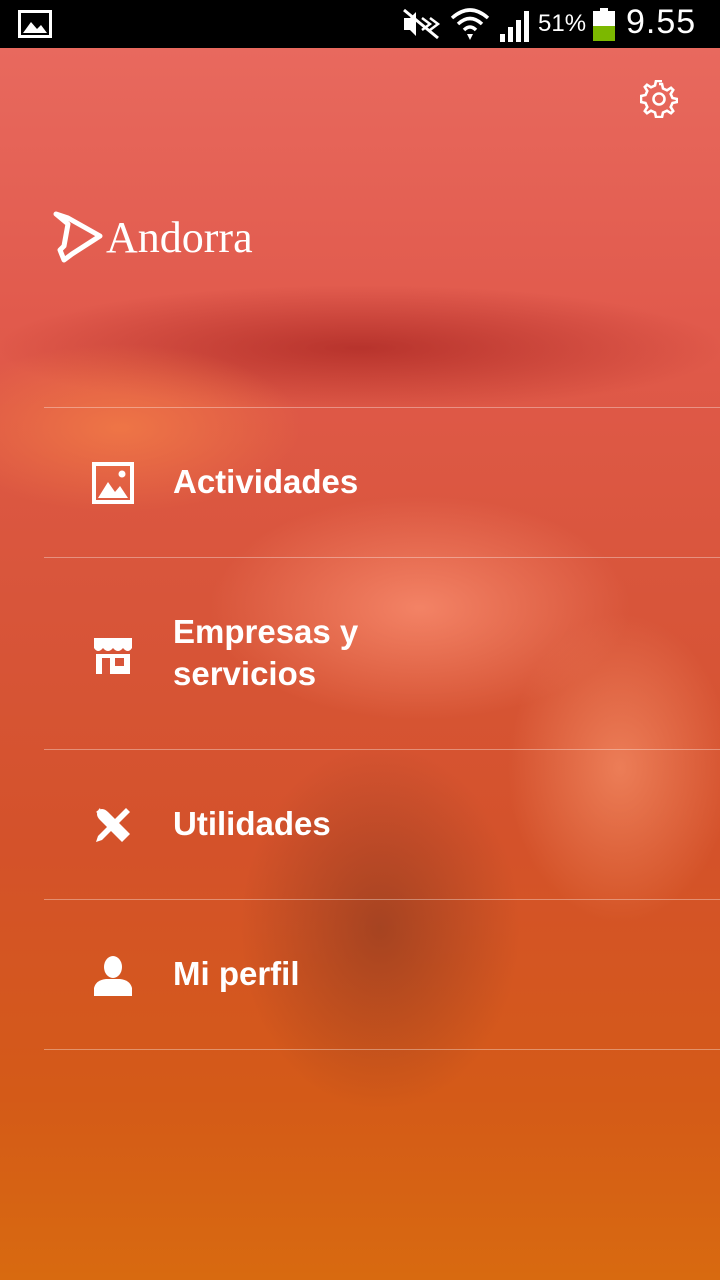 This screenshot has height=1280, width=720. I want to click on status-bar: 51% 9.55, so click(360, 24).